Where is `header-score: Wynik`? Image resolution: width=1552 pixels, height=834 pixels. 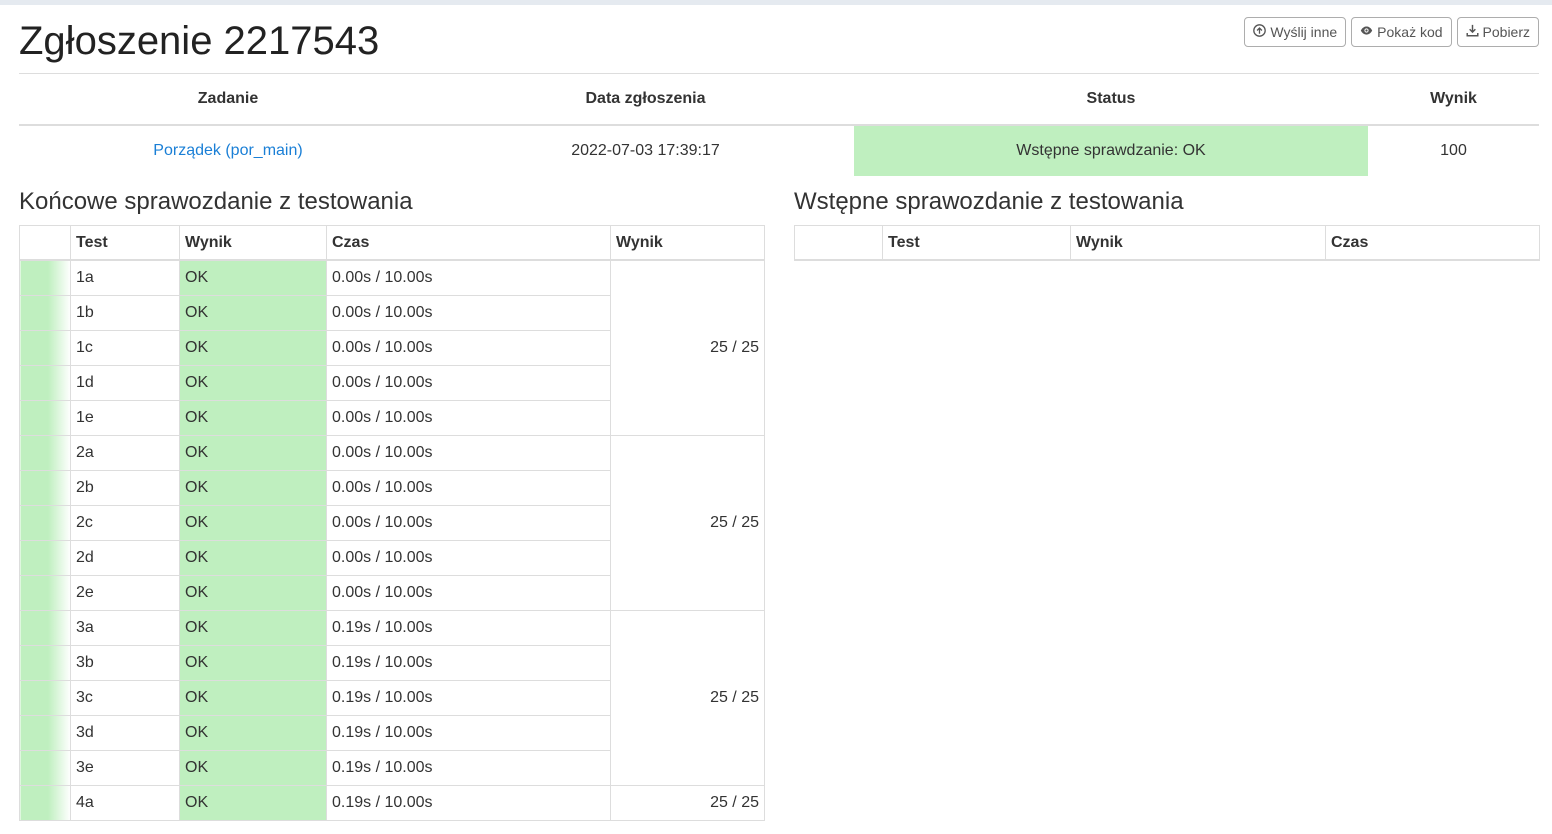
header-score: Wynik is located at coordinates (1453, 100).